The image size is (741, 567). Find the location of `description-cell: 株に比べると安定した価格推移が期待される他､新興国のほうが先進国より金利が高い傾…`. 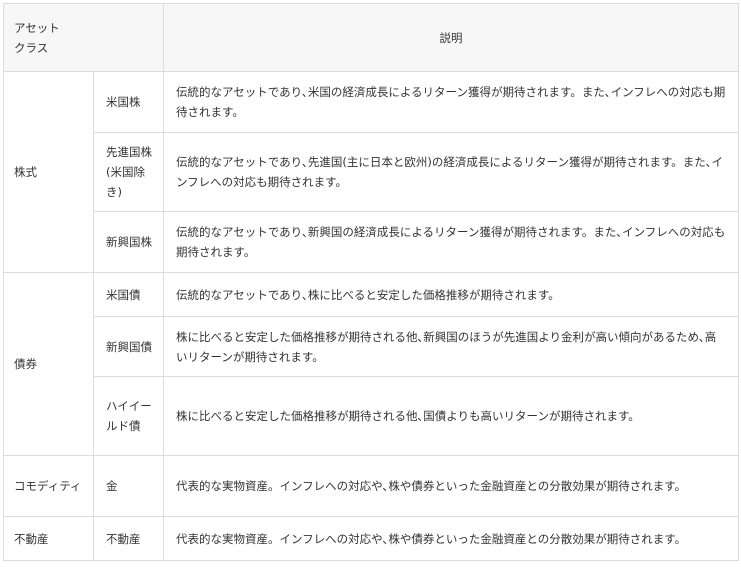

description-cell: 株に比べると安定した価格推移が期待される他､新興国のほうが先進国より金利が高い傾… is located at coordinates (451, 346).